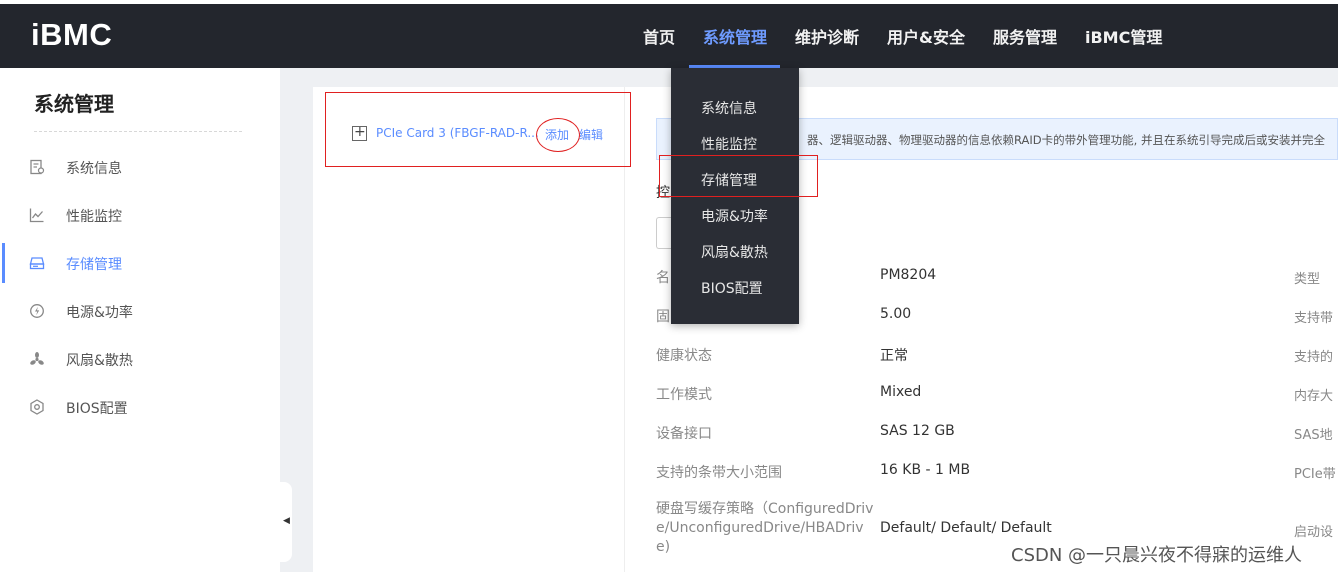 This screenshot has height=572, width=1338. I want to click on dropdown-item-fan: 风扇&散热, so click(734, 252).